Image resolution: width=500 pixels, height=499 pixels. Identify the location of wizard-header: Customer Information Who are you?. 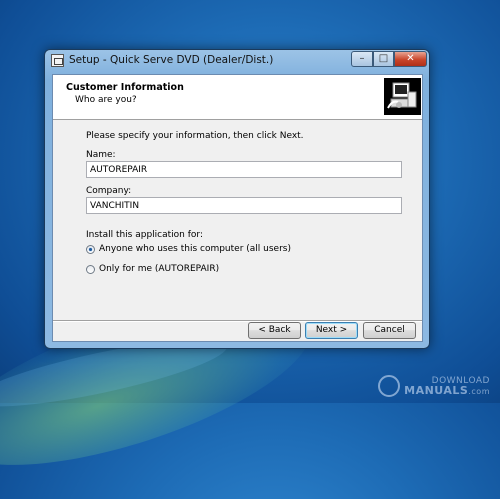
(237, 97).